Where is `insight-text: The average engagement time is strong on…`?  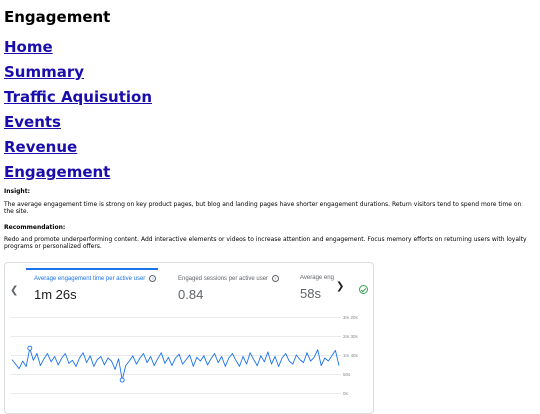
insight-text: The average engagement time is strong on… is located at coordinates (263, 208).